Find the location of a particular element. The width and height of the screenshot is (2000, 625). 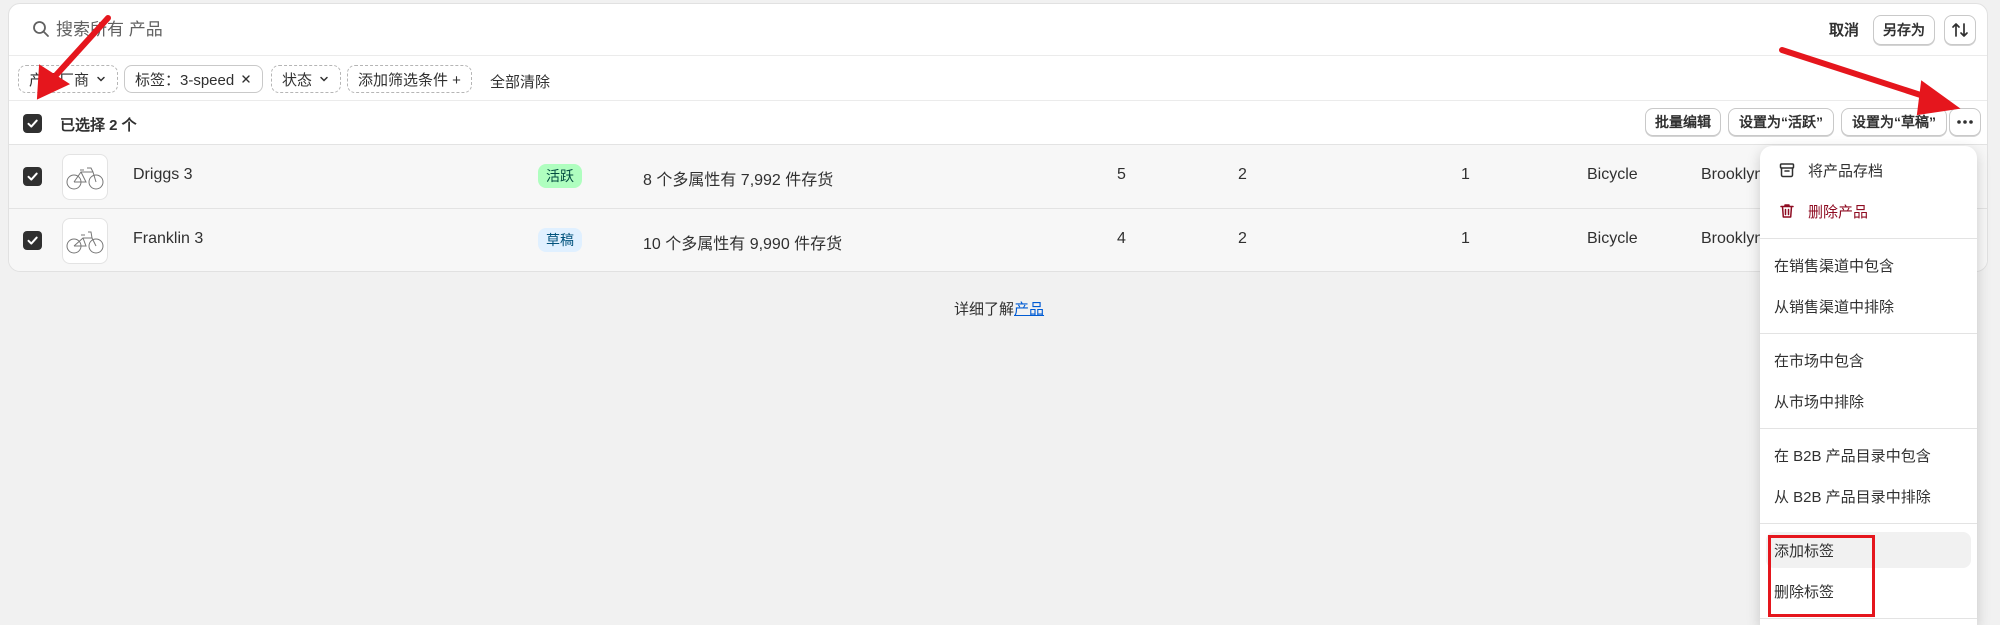

menu-item-include-markets: 在市场中包含 is located at coordinates (1868, 360).